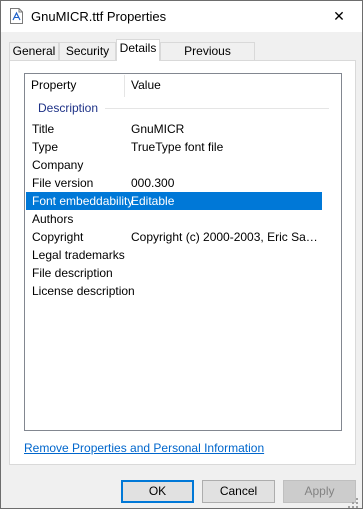 The image size is (363, 509). What do you see at coordinates (72, 273) in the screenshot?
I see `property-key: File description` at bounding box center [72, 273].